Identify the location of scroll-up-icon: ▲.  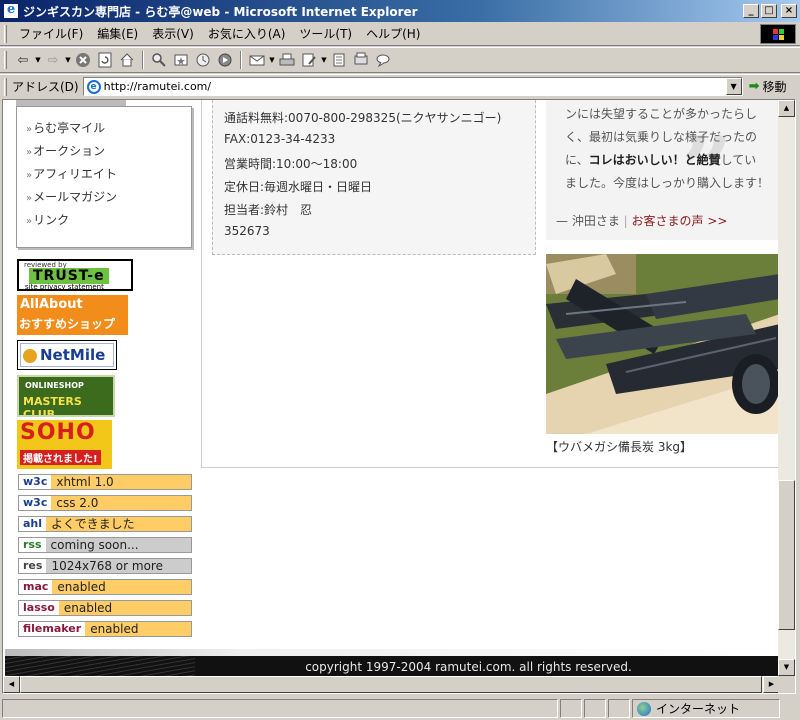
(786, 108).